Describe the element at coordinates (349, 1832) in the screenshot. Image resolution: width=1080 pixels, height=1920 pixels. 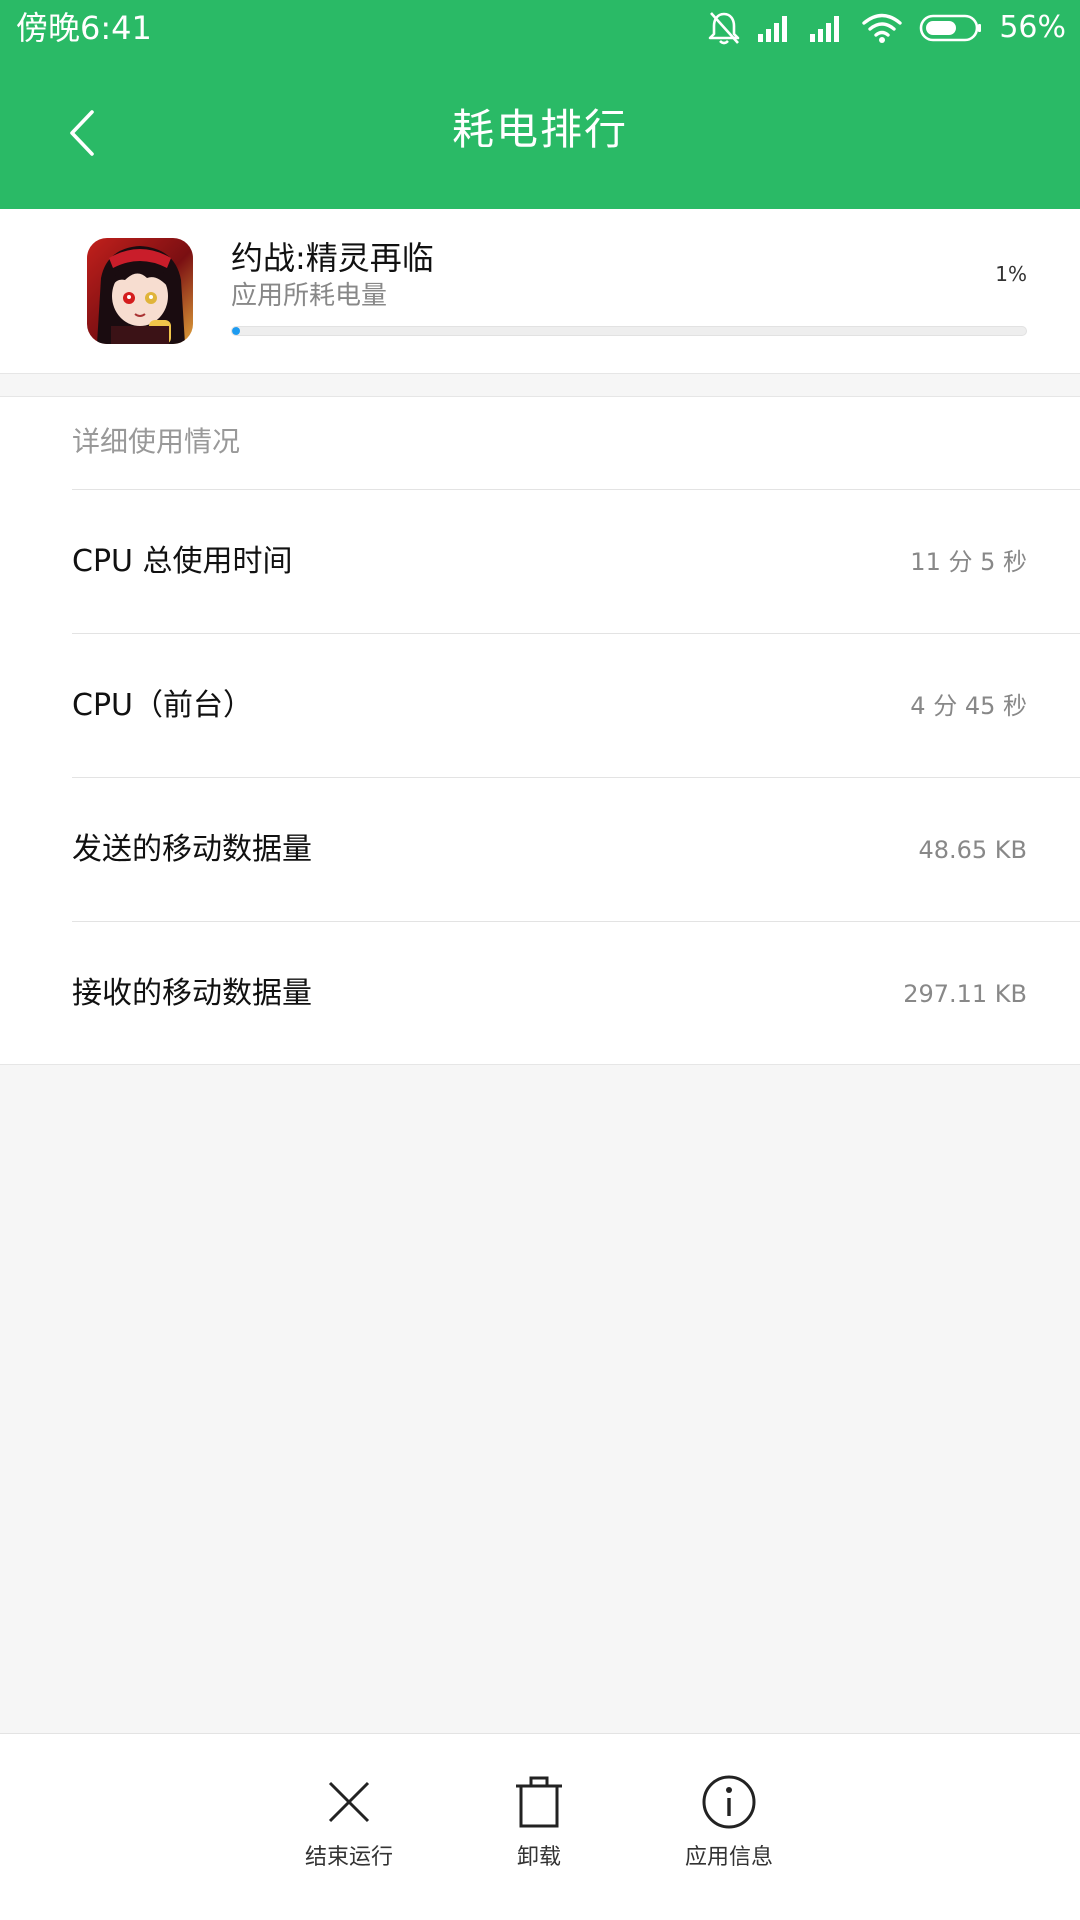
I see `force-stop-button: 结束运行` at that location.